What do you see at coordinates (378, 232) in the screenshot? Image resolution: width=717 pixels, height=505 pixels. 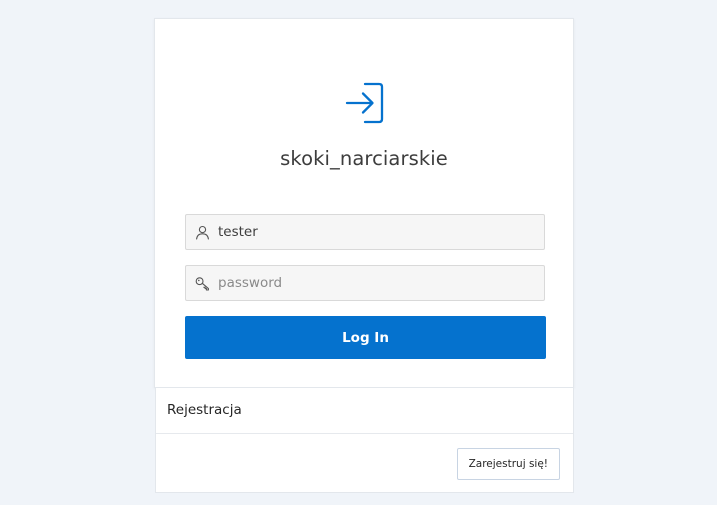 I see `username-input` at bounding box center [378, 232].